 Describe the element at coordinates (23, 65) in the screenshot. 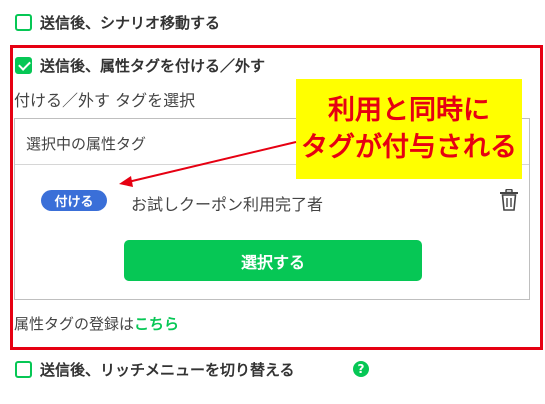

I see `attribute-tag-checkbox` at that location.